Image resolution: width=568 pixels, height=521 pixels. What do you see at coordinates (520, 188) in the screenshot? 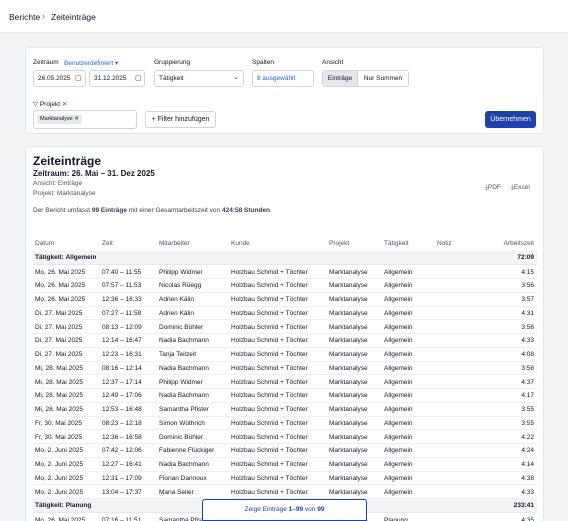
I see `export-excel-link: ⤓Excel` at bounding box center [520, 188].